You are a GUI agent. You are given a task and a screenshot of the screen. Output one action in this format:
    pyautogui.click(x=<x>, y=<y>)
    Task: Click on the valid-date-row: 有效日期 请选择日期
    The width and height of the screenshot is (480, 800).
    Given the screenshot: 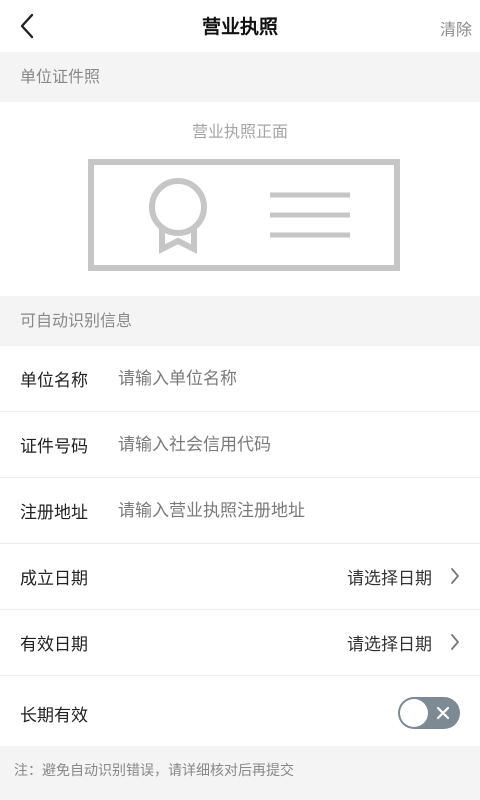 What is the action you would take?
    pyautogui.click(x=240, y=643)
    